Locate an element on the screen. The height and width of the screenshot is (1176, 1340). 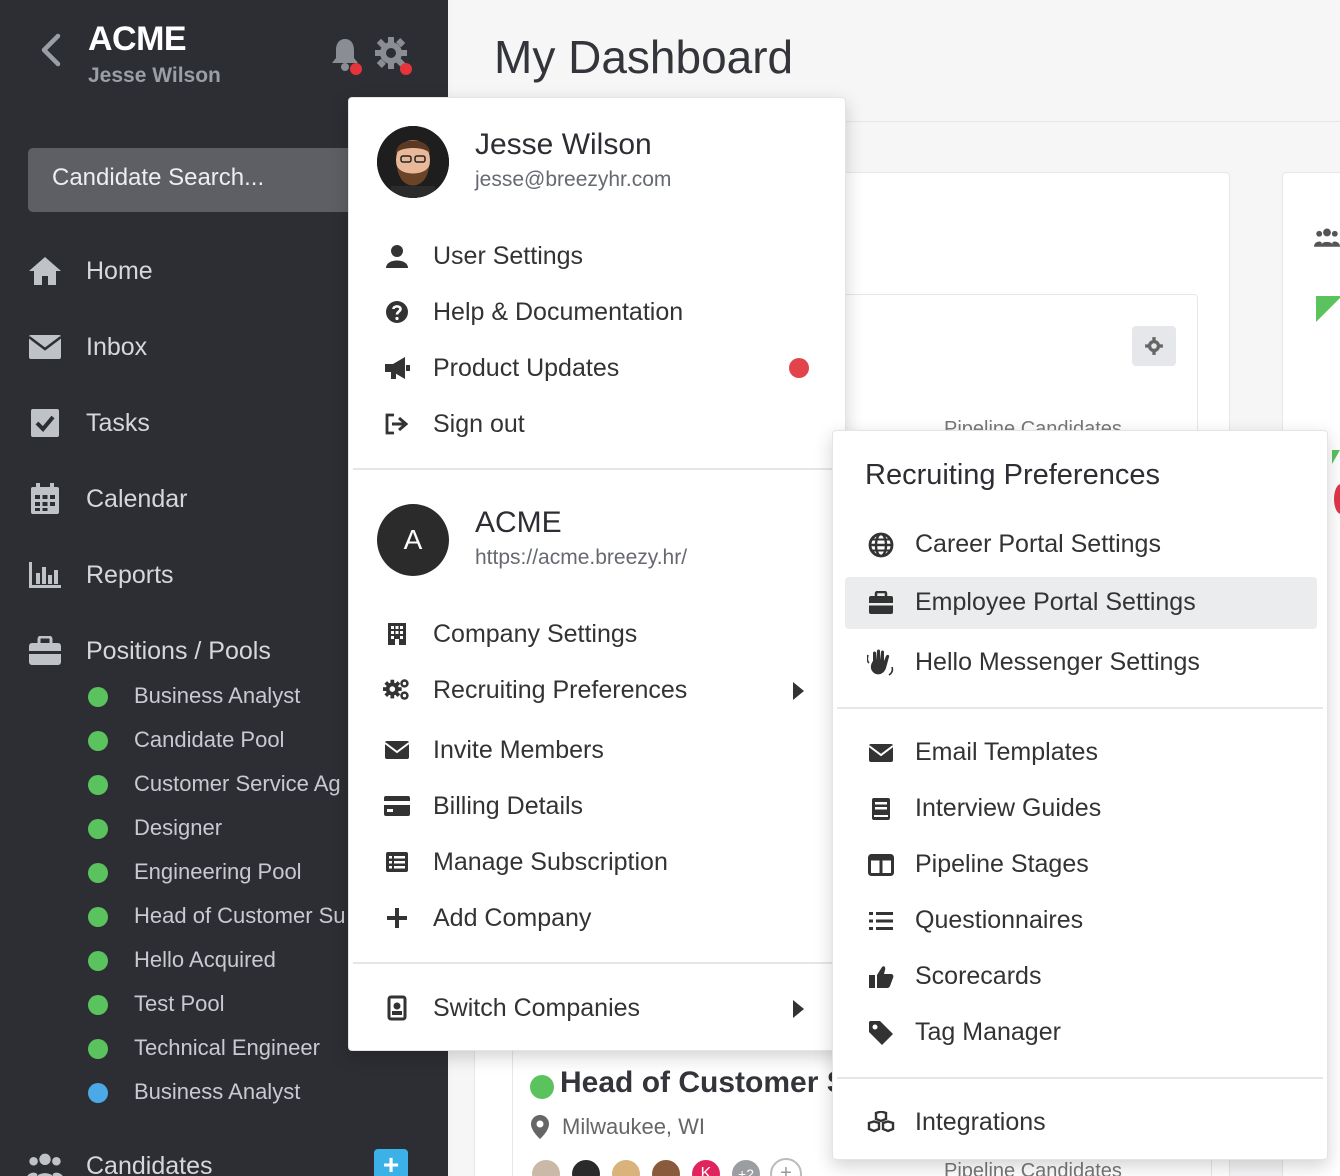
menu-item-label: Employee Portal Settings is located at coordinates (1055, 602).